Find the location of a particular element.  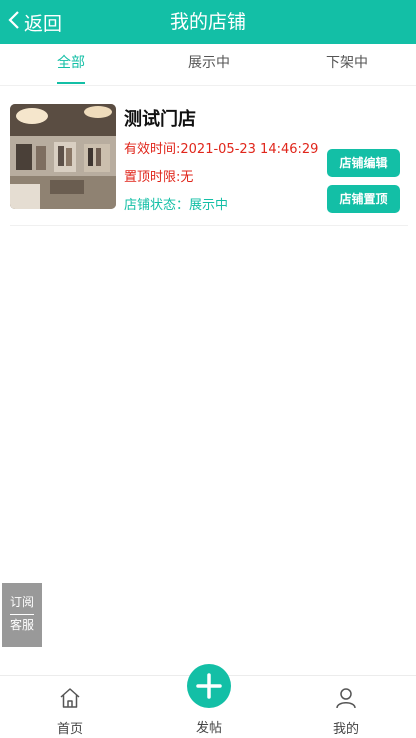

nav-mine-label: 我的 is located at coordinates (345, 729).